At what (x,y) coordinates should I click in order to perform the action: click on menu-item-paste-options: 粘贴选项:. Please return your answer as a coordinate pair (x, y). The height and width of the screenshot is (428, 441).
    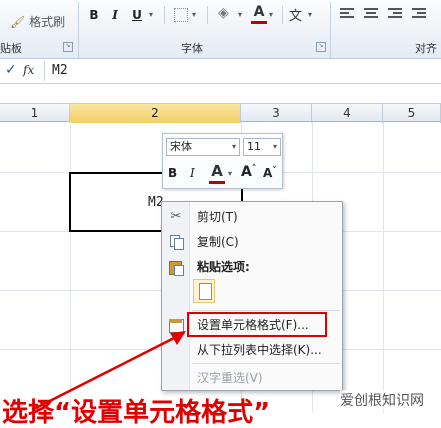
    Looking at the image, I should click on (252, 267).